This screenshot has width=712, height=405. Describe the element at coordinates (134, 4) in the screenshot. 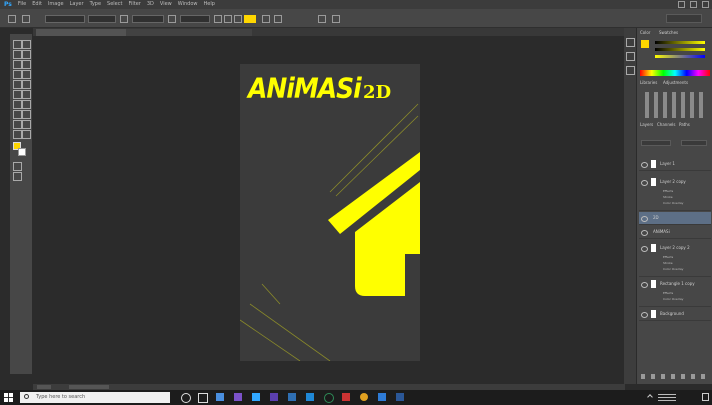

I see `menu-filter: Filter` at that location.